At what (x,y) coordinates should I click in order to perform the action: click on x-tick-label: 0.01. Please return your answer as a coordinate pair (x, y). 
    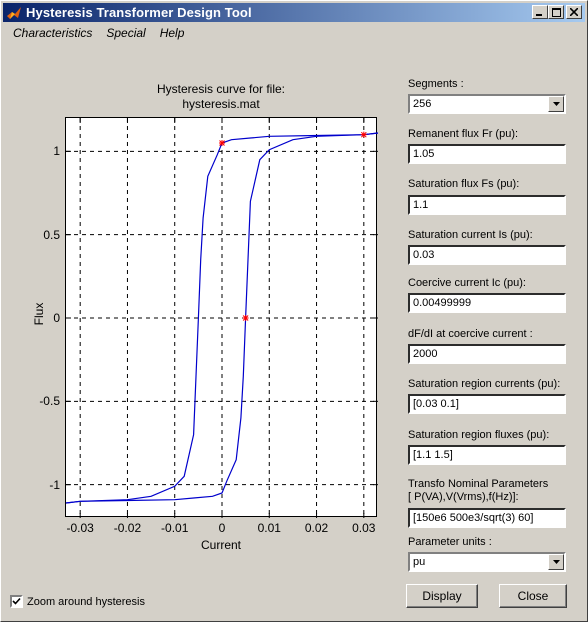
    Looking at the image, I should click on (269, 528).